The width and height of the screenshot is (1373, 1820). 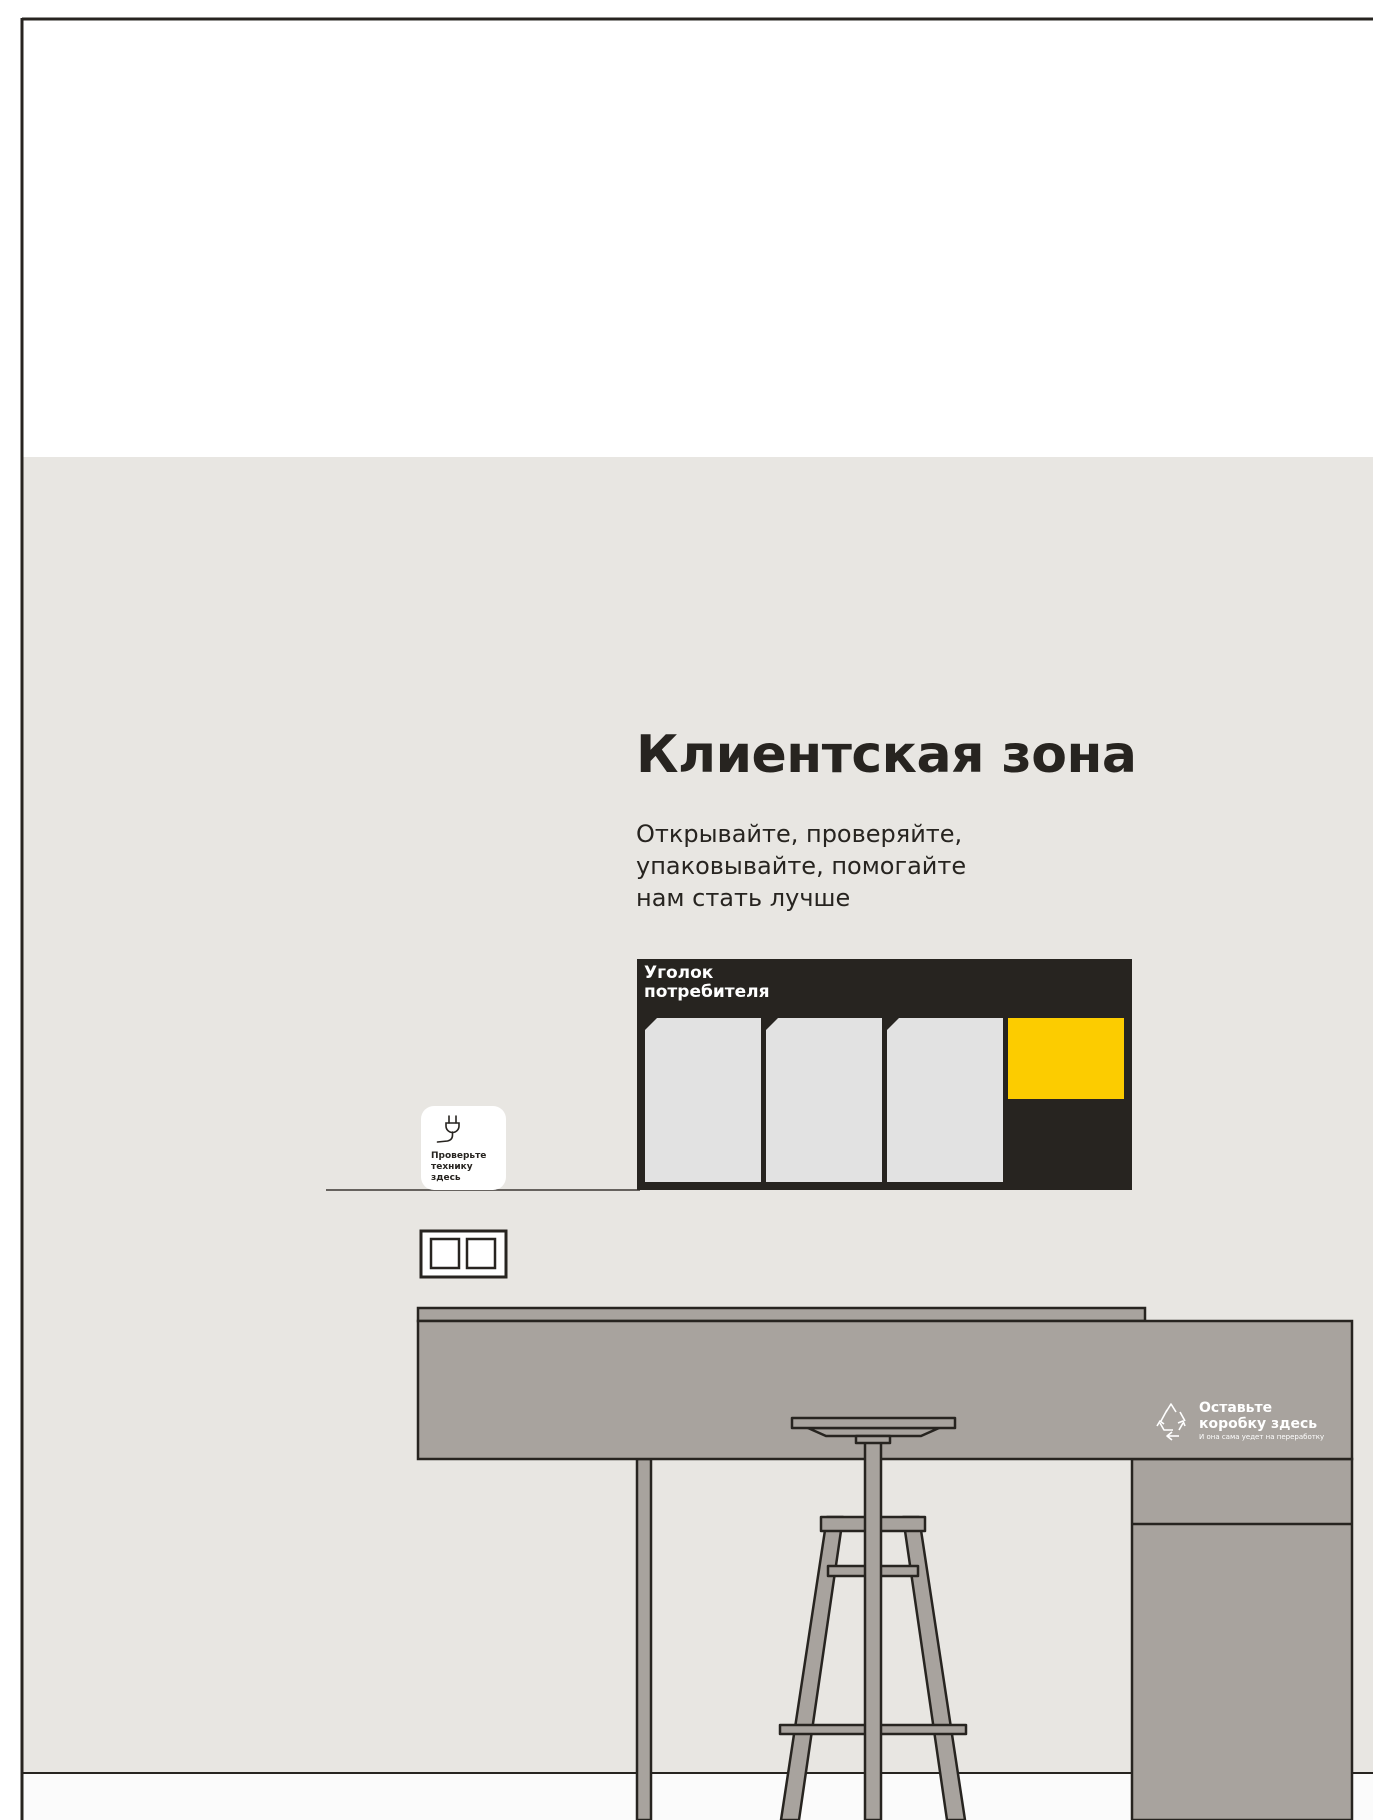 I want to click on box-sign-title: Оставьте коробку здесь, so click(x=1258, y=1416).